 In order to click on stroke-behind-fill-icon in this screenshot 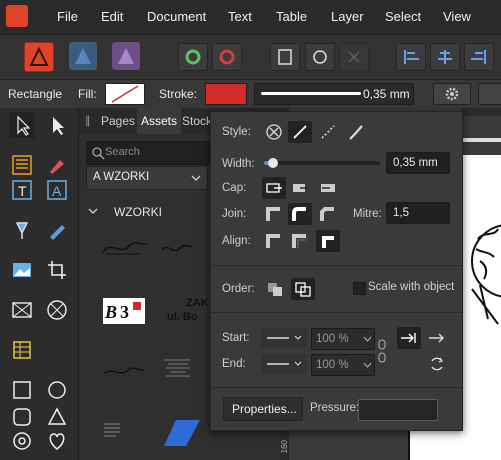, I will do `click(275, 289)`.